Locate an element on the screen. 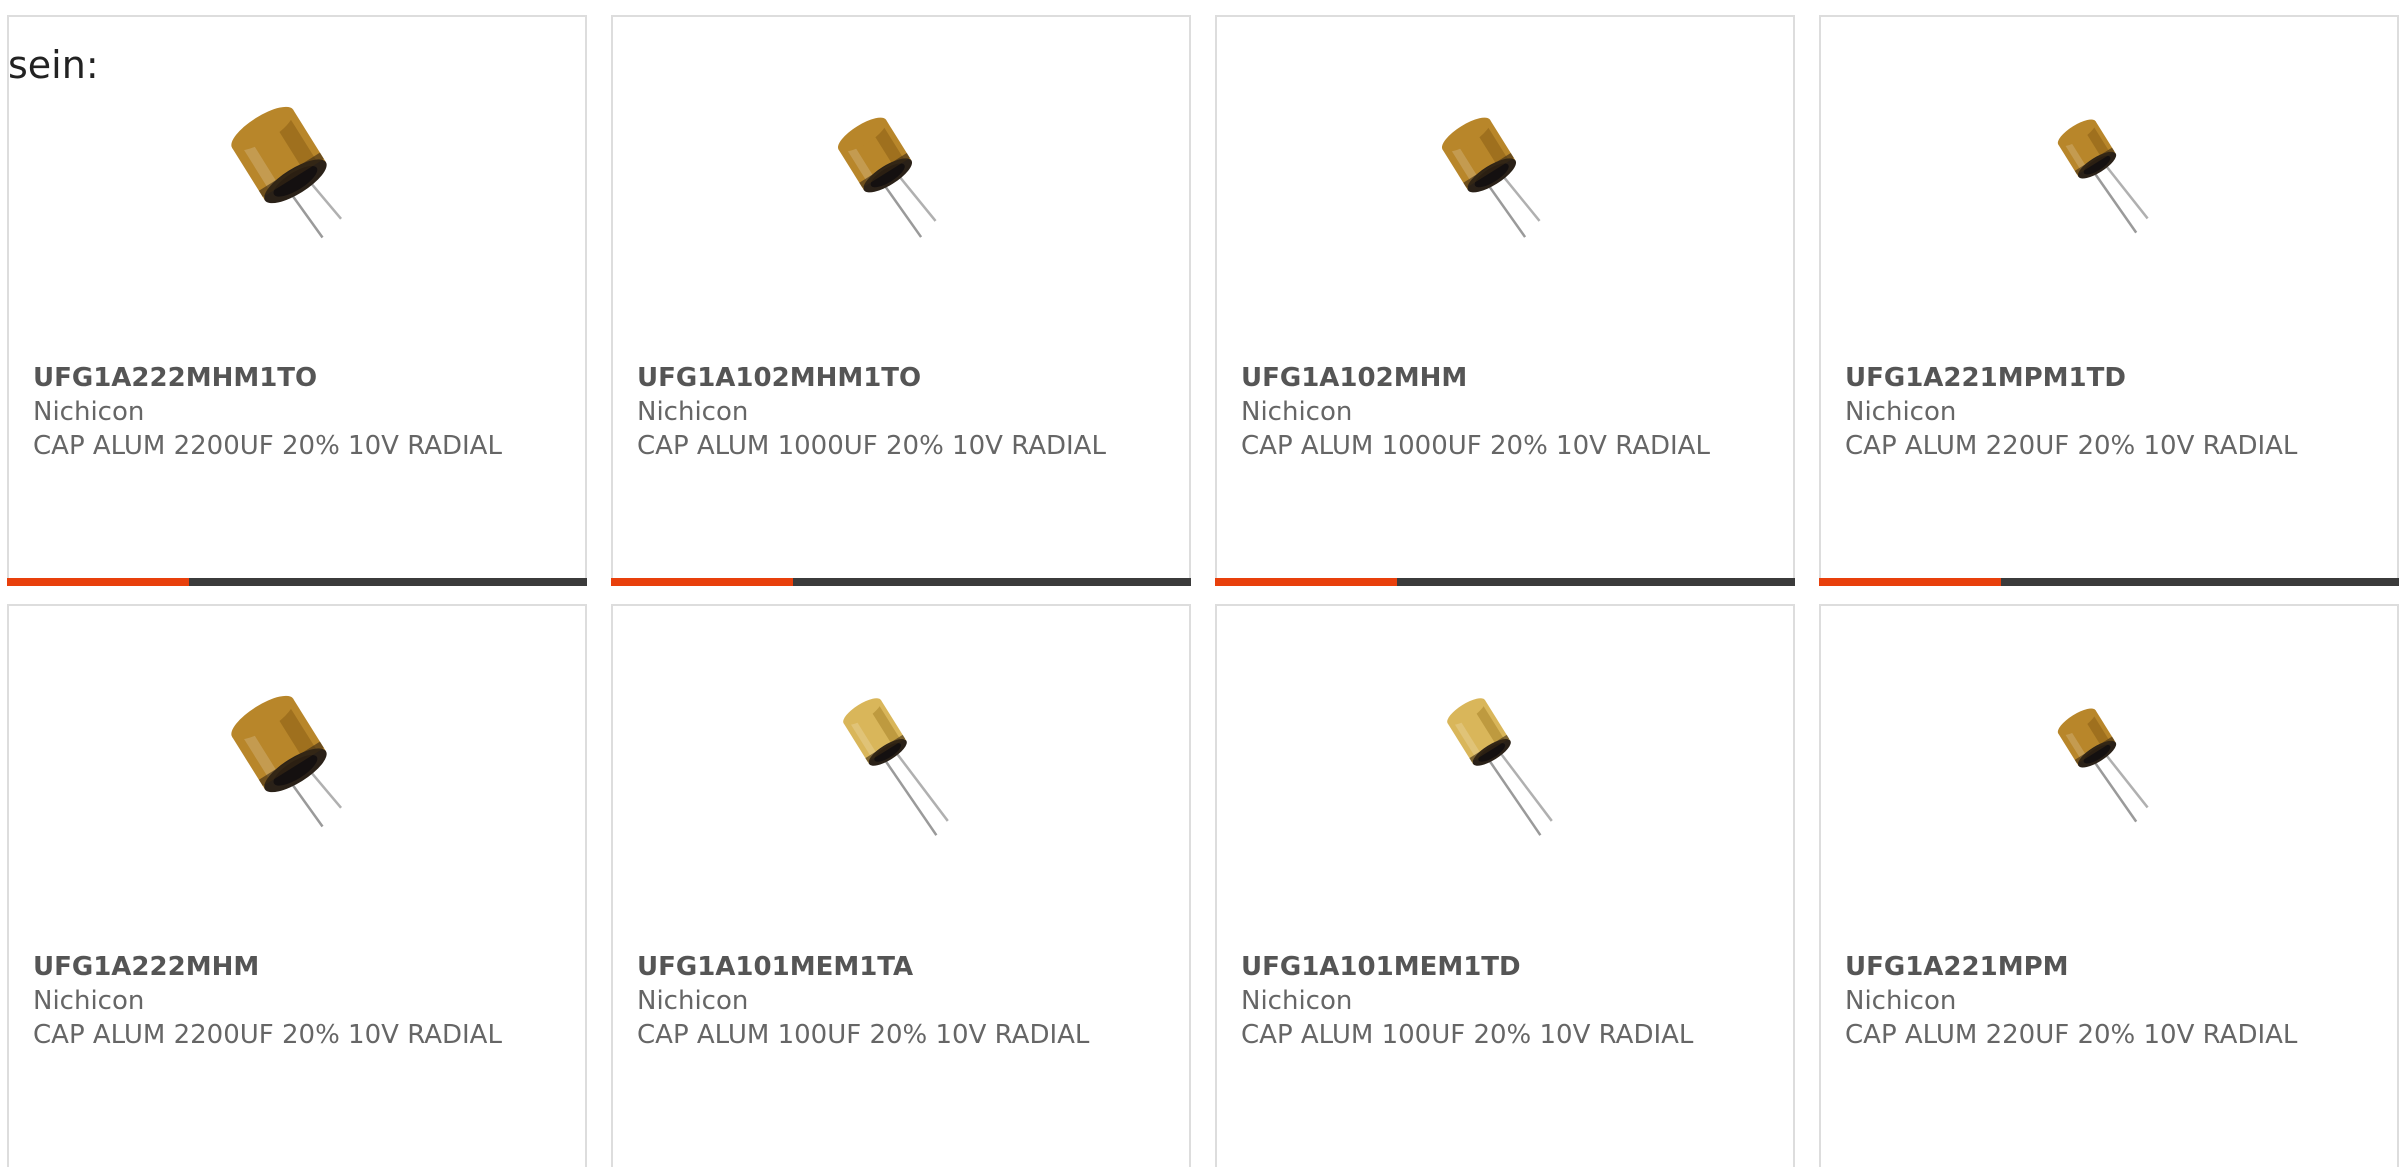 This screenshot has height=1167, width=2400. part-number: UFG1A221MPM1TD is located at coordinates (2105, 378).